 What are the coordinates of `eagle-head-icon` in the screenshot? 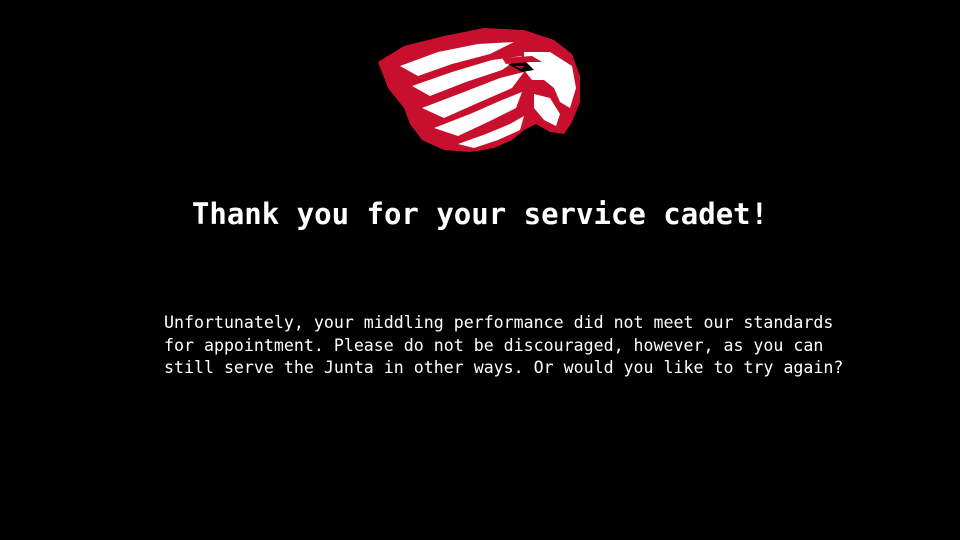 It's located at (479, 90).